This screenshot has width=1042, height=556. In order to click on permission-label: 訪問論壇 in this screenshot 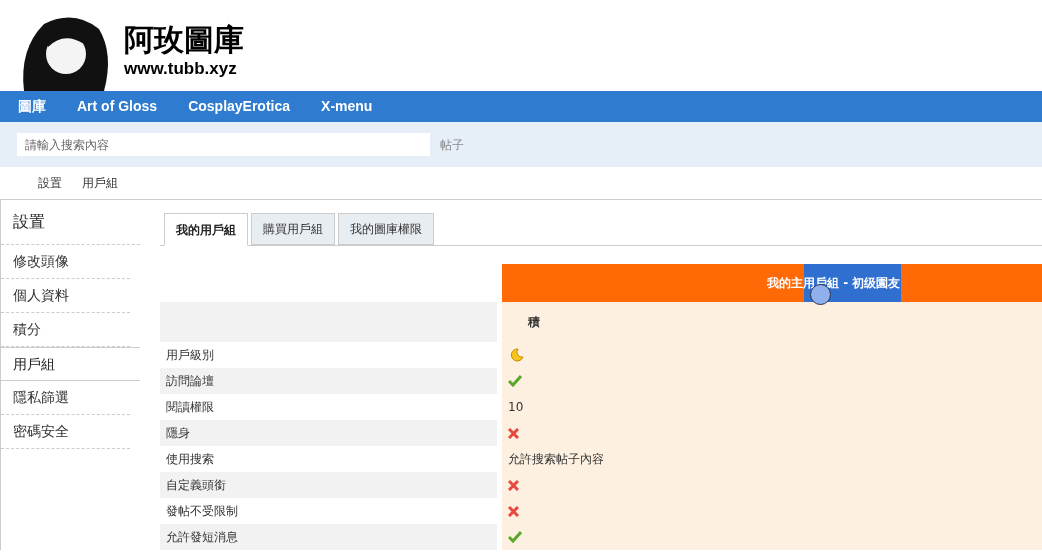, I will do `click(328, 381)`.